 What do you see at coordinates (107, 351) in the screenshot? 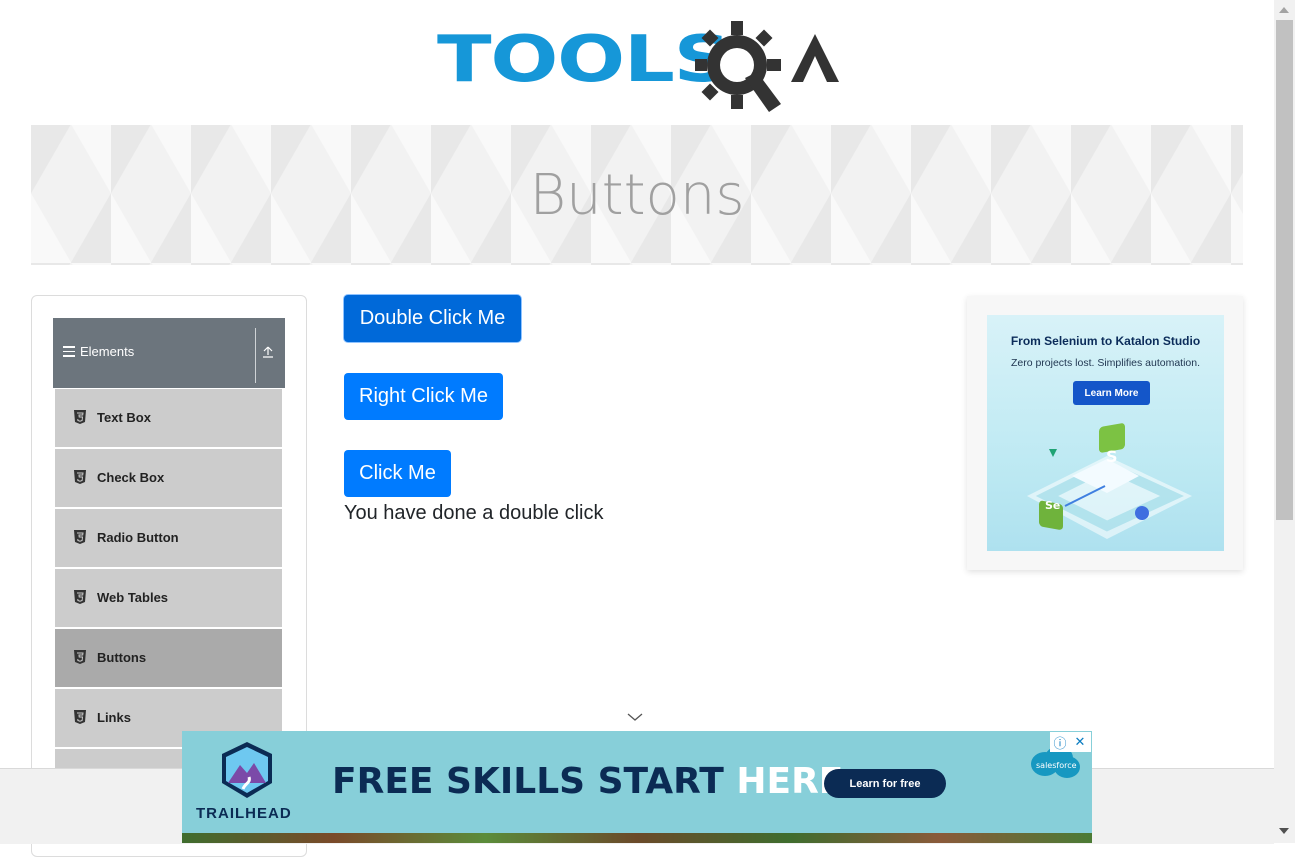
I see `group-title: Elements` at bounding box center [107, 351].